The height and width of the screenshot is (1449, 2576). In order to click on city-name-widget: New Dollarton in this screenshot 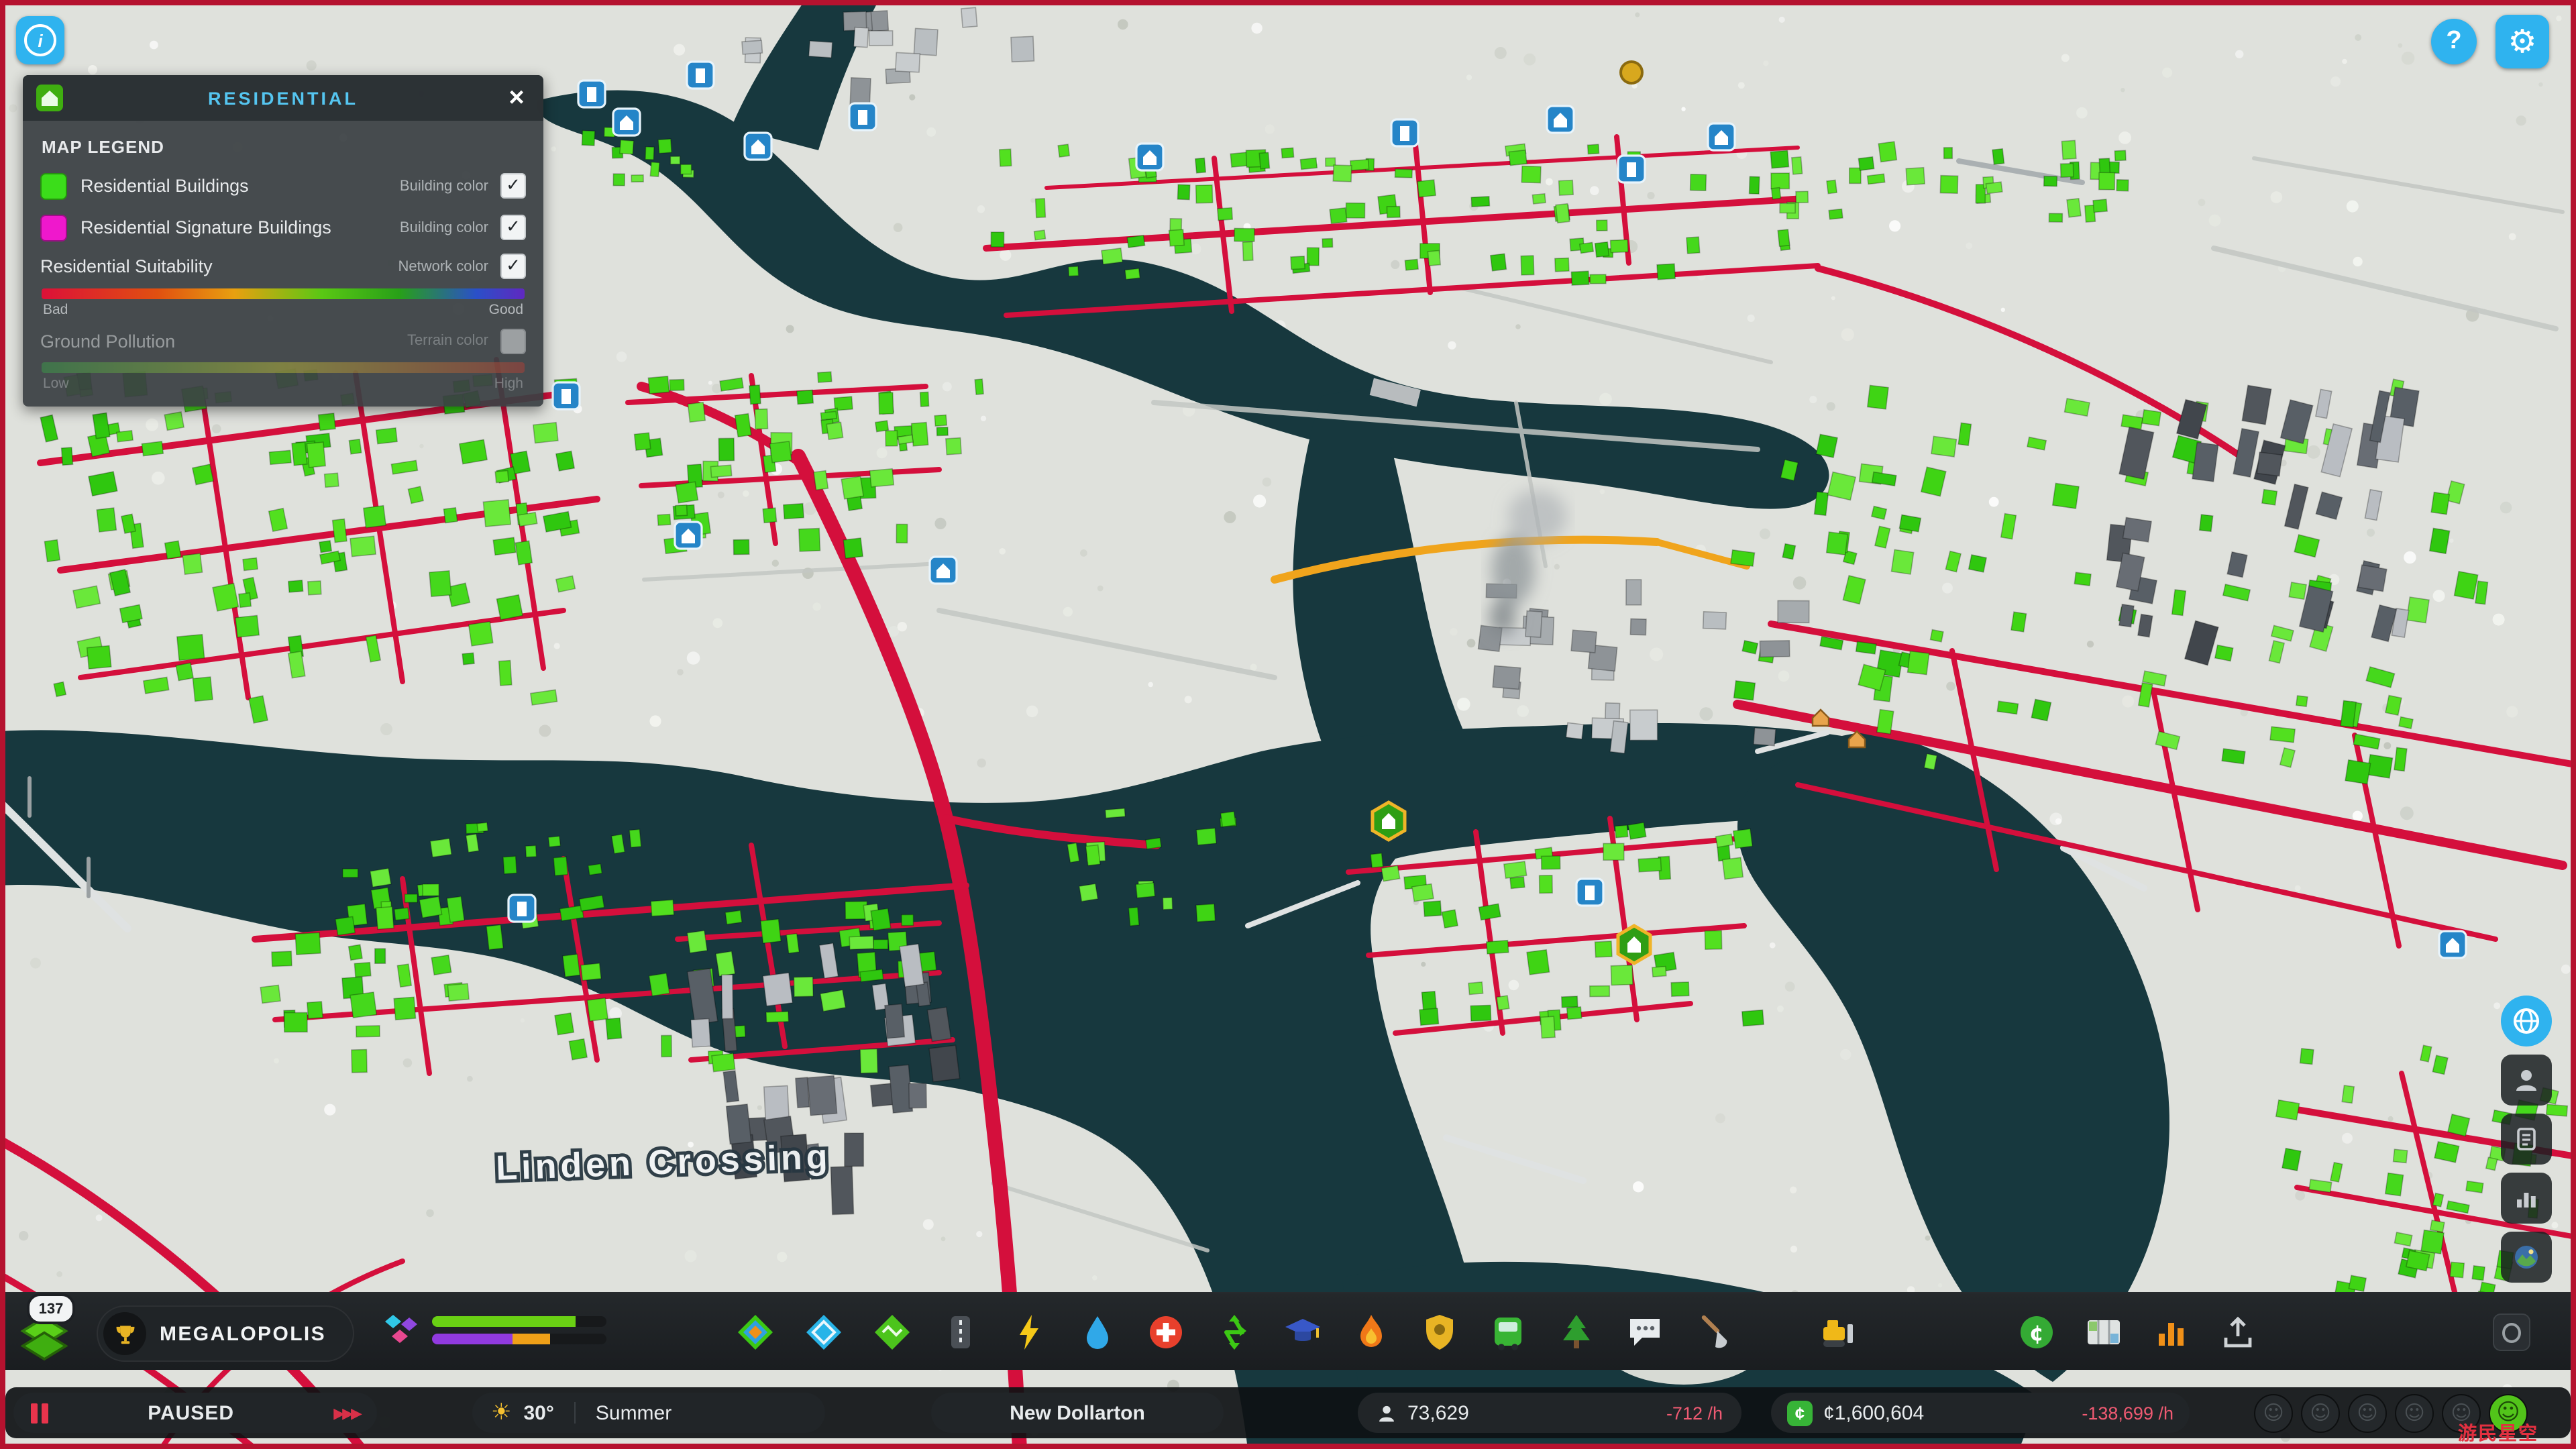, I will do `click(1077, 1413)`.